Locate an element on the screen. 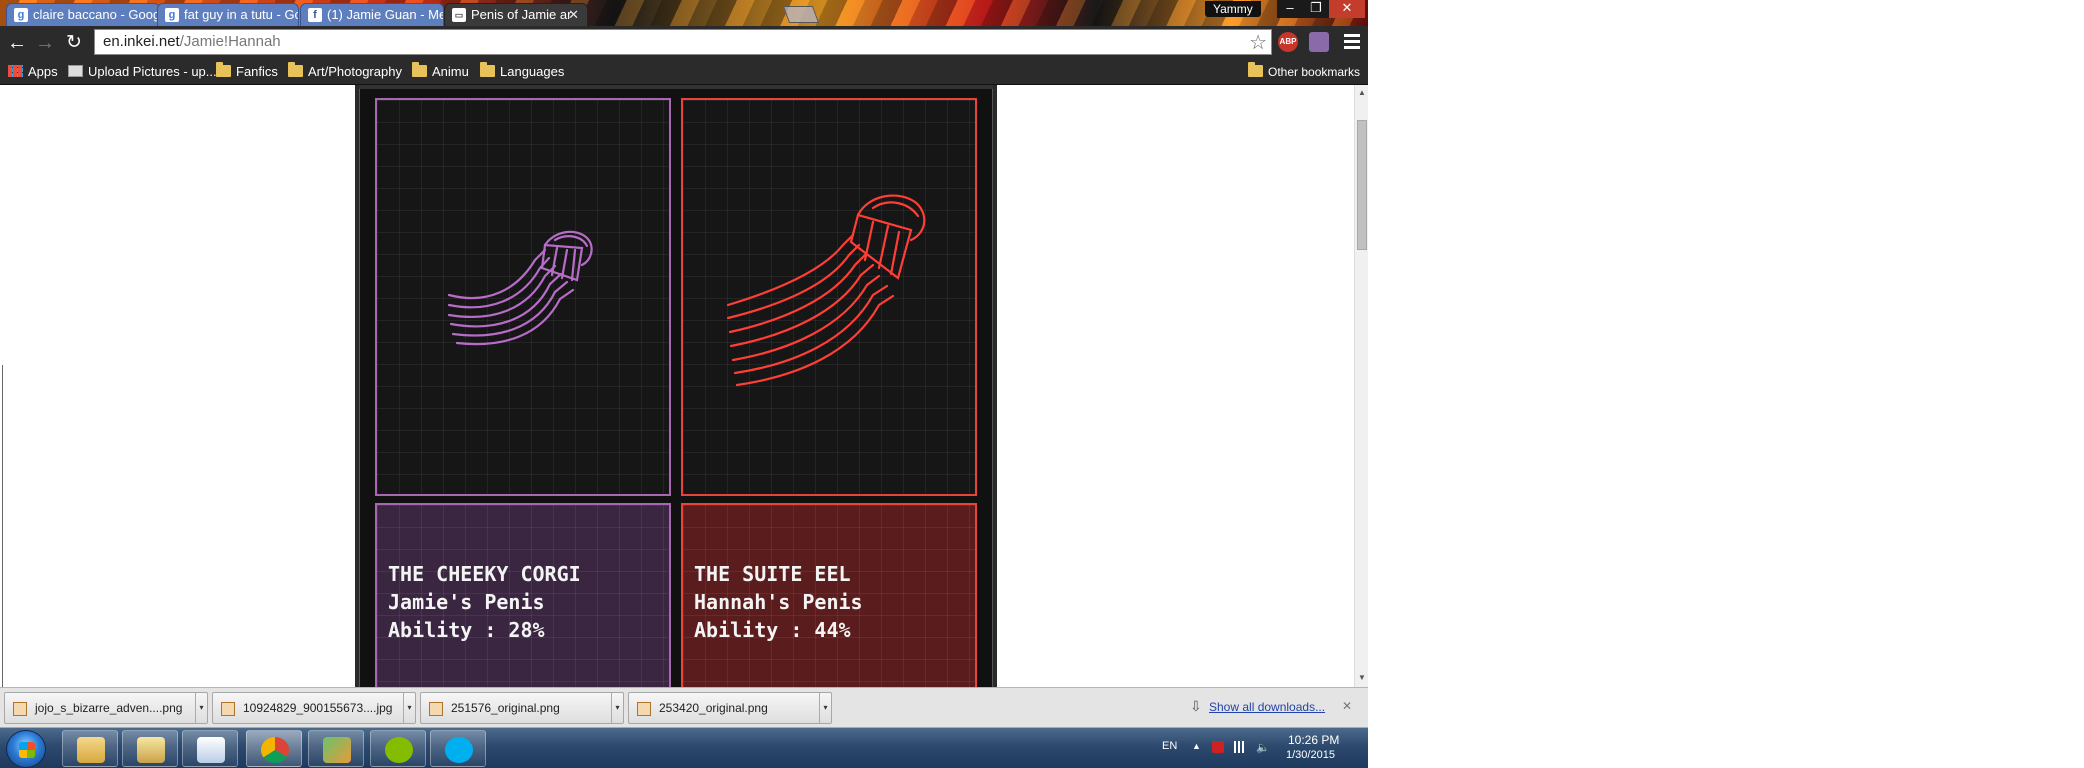 This screenshot has height=768, width=2084. page-icon is located at coordinates (75, 71).